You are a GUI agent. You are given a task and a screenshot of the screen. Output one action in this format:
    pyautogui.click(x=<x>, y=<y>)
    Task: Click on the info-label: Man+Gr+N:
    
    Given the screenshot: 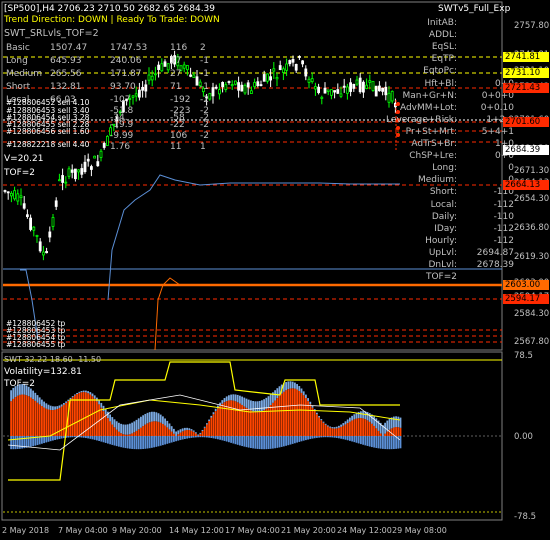 What is the action you would take?
    pyautogui.click(x=429, y=95)
    